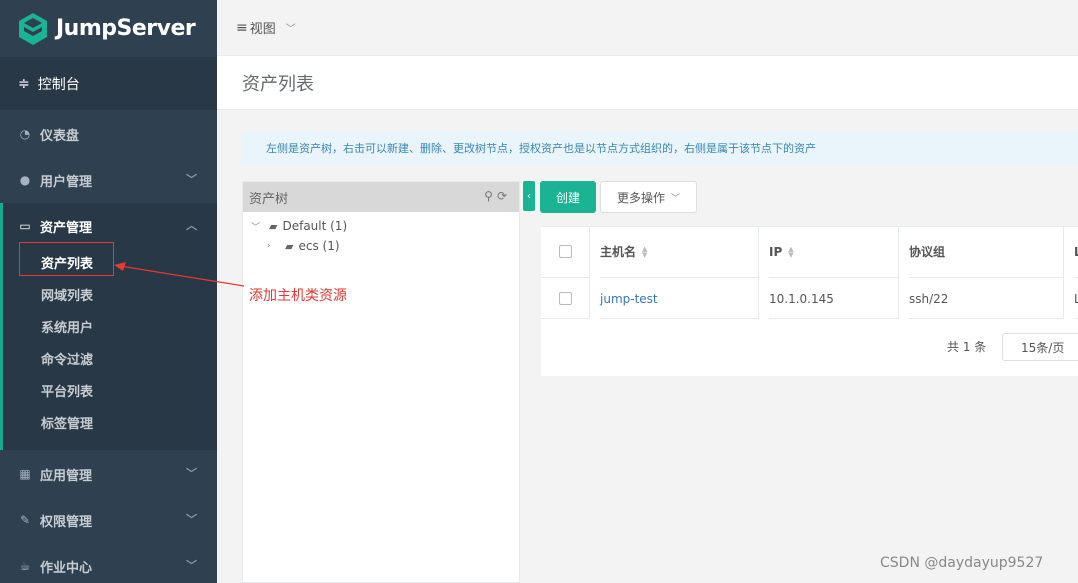 The width and height of the screenshot is (1078, 583). I want to click on chevron-left-icon: ‹, so click(529, 196).